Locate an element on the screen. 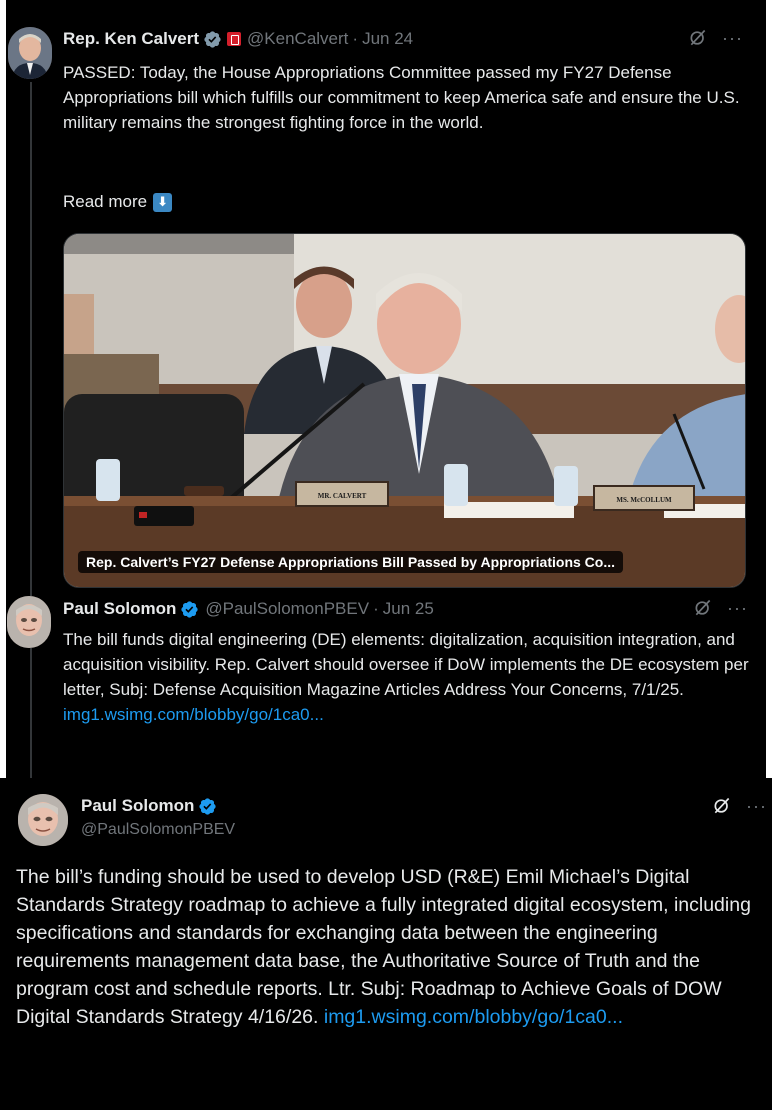 Image resolution: width=772 pixels, height=1110 pixels. author-name: Rep. Ken Calvert is located at coordinates (131, 39).